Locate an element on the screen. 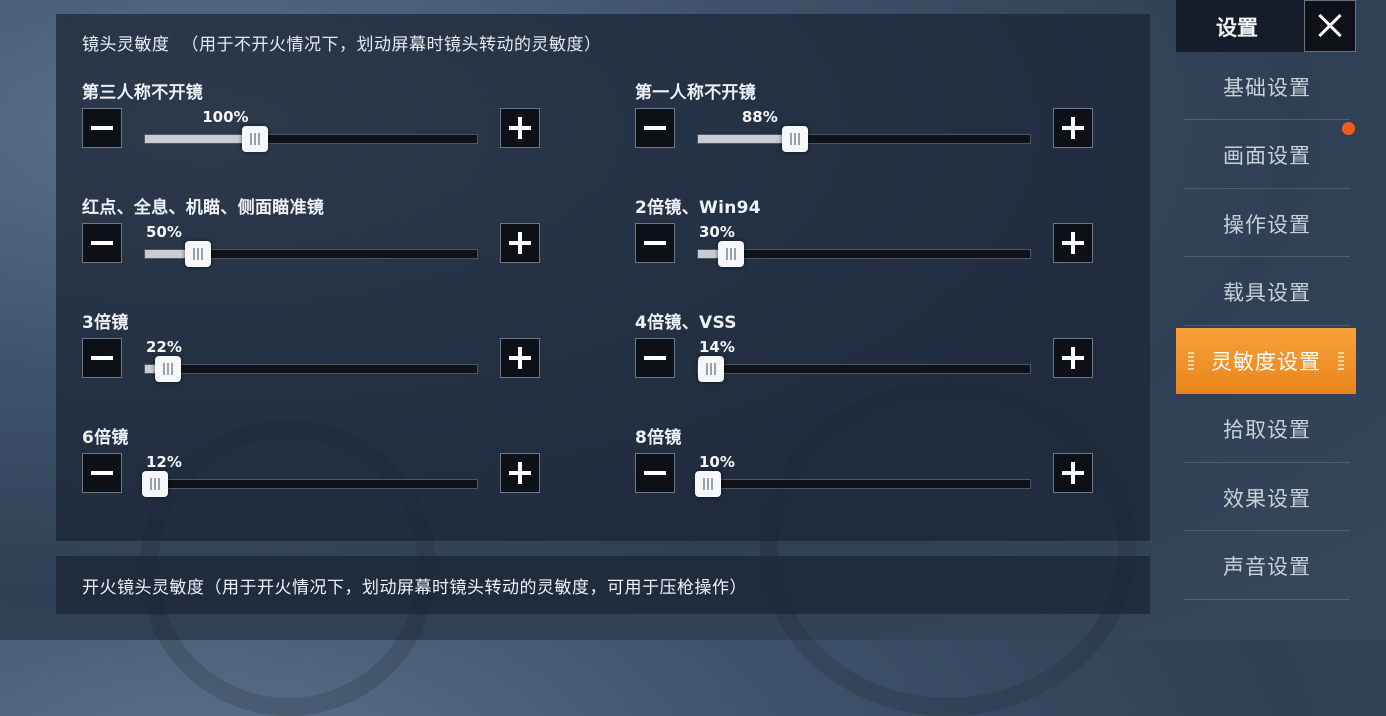 The image size is (1386, 716). sidebar-item: 载具设置 is located at coordinates (1267, 293).